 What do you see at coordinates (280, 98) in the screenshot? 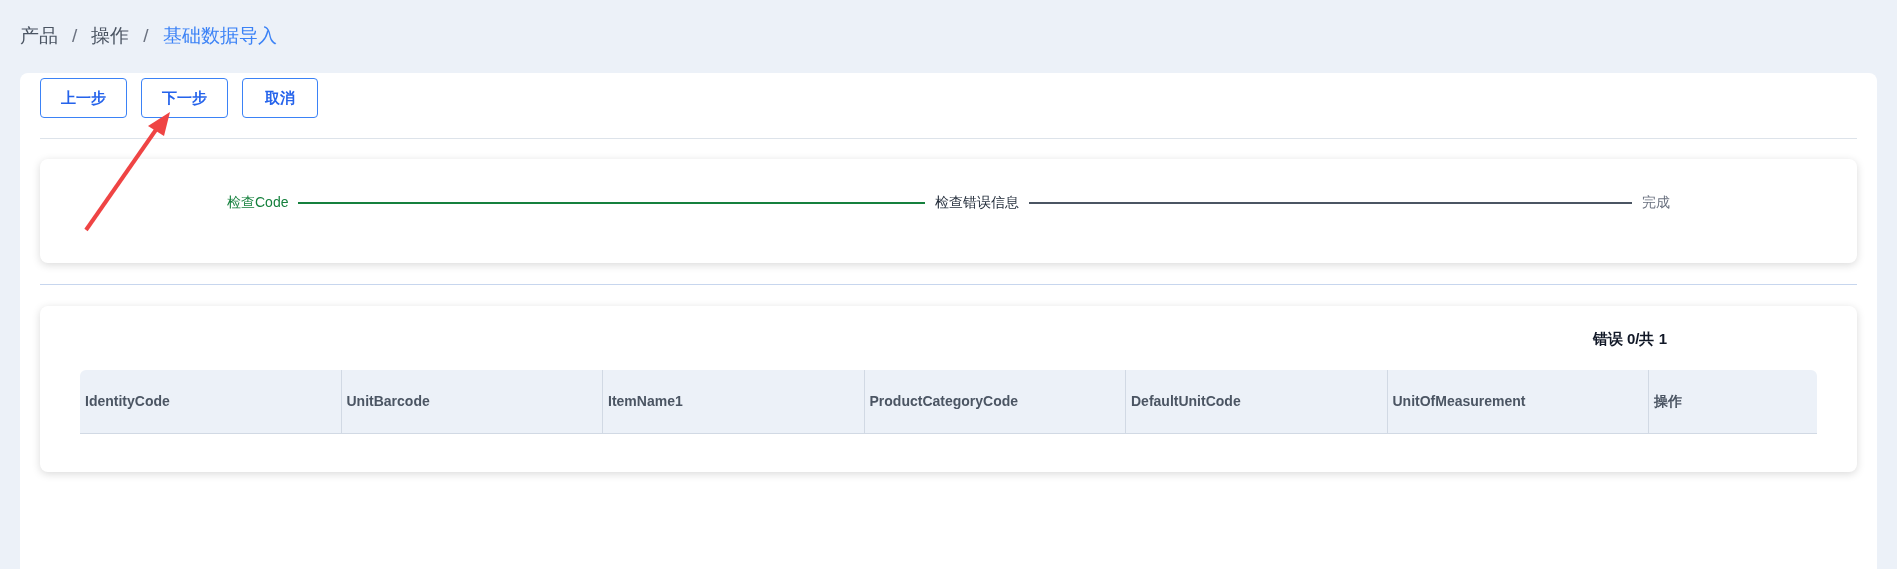
I see `step-button: 取消` at bounding box center [280, 98].